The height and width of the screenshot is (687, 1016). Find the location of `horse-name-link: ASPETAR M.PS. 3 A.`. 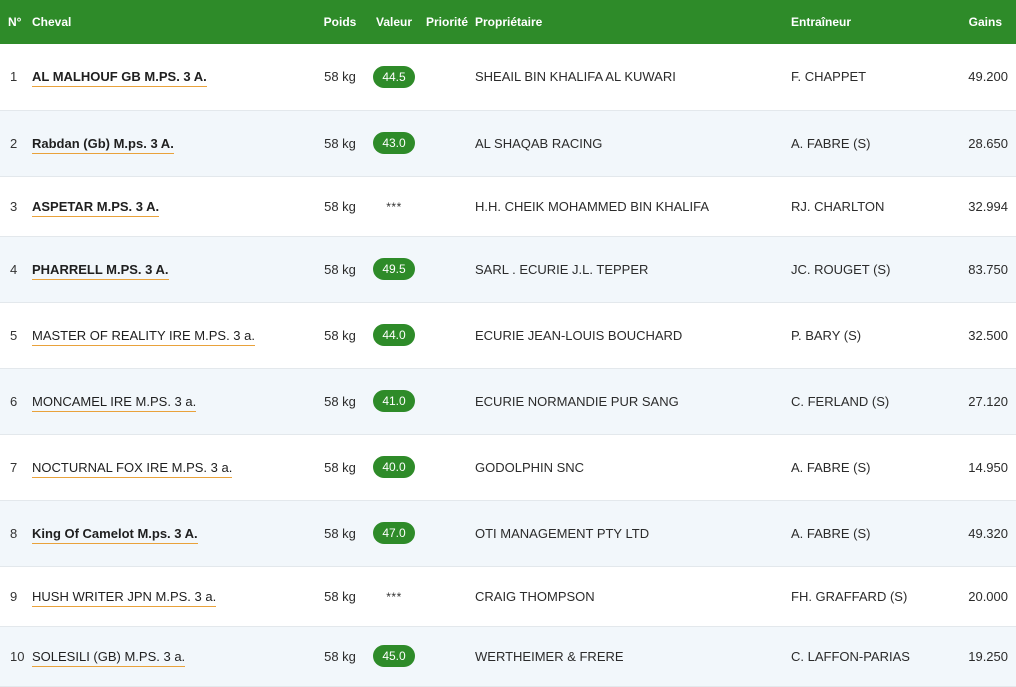

horse-name-link: ASPETAR M.PS. 3 A. is located at coordinates (96, 207).